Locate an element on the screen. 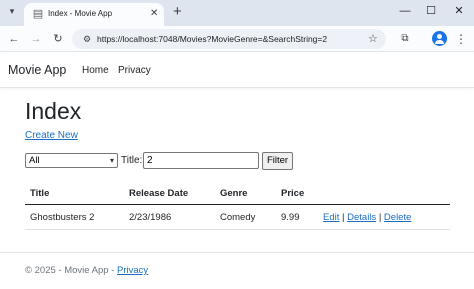  minimize-icon: — is located at coordinates (405, 11).